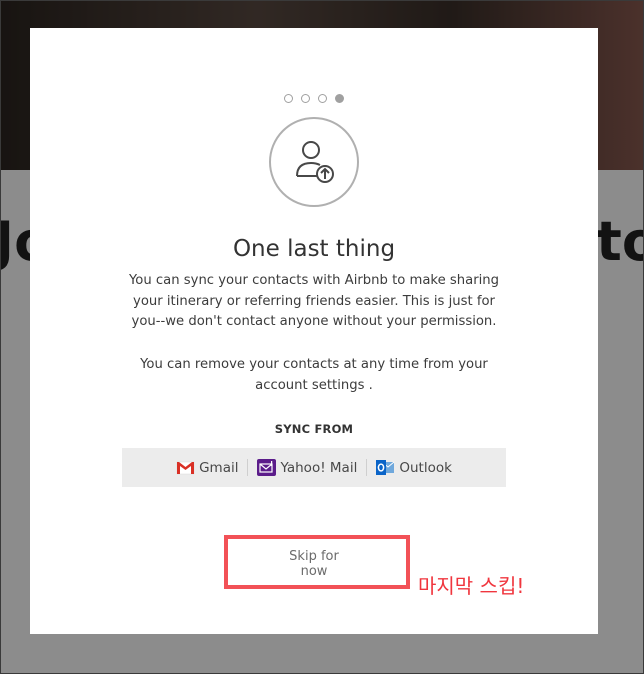 This screenshot has height=674, width=644. What do you see at coordinates (425, 467) in the screenshot?
I see `outlook-label: Outlook` at bounding box center [425, 467].